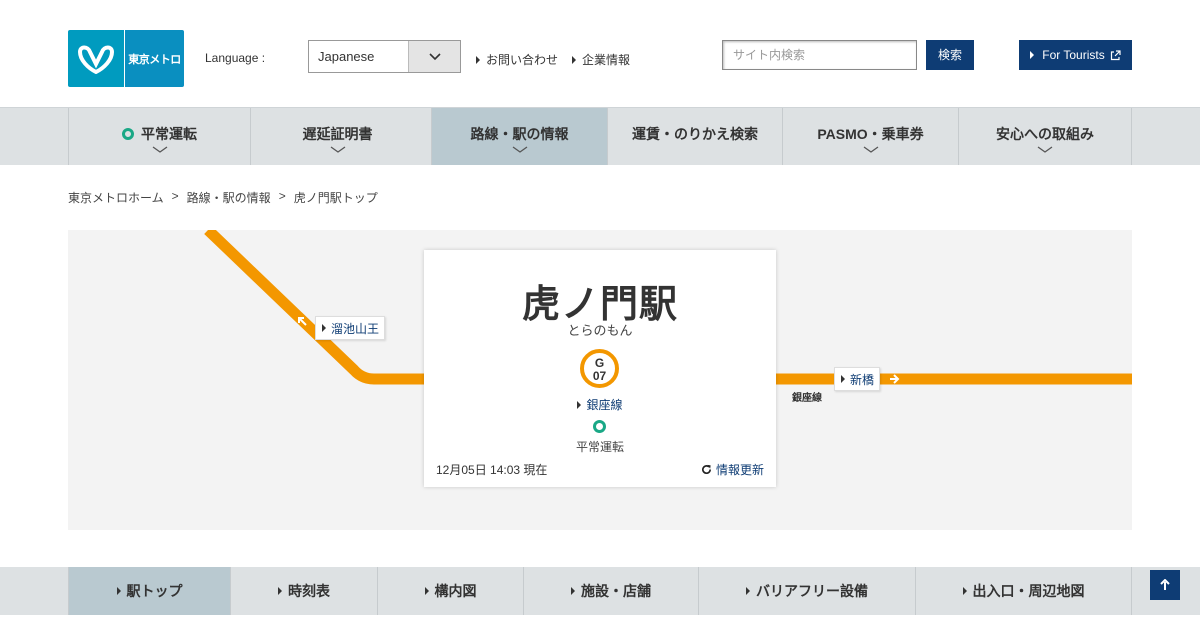 The height and width of the screenshot is (630, 1200). I want to click on tab-label: 駅トップ, so click(154, 591).